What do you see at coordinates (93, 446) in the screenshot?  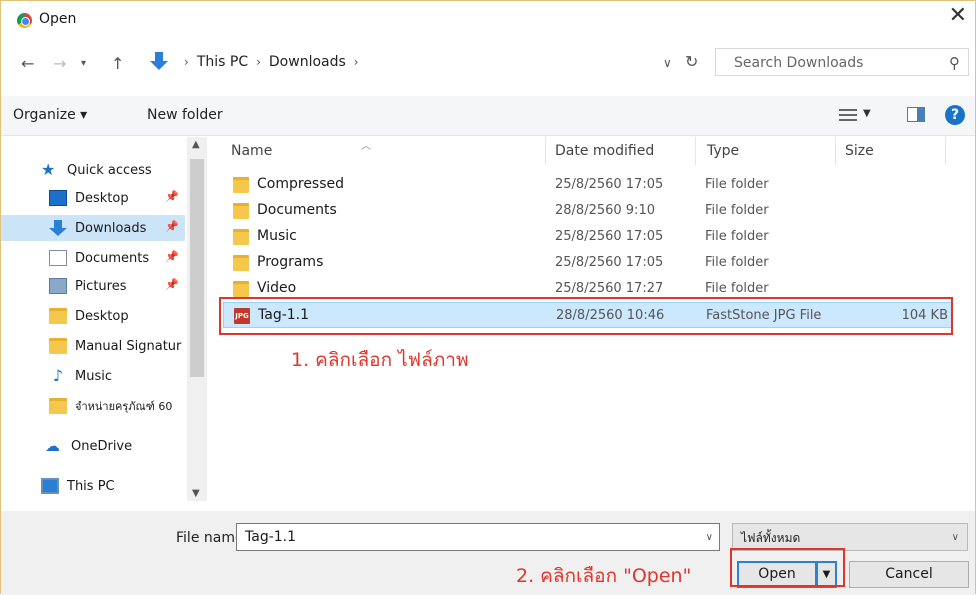 I see `sidebar-item-onedrive: ☁ OneDrive` at bounding box center [93, 446].